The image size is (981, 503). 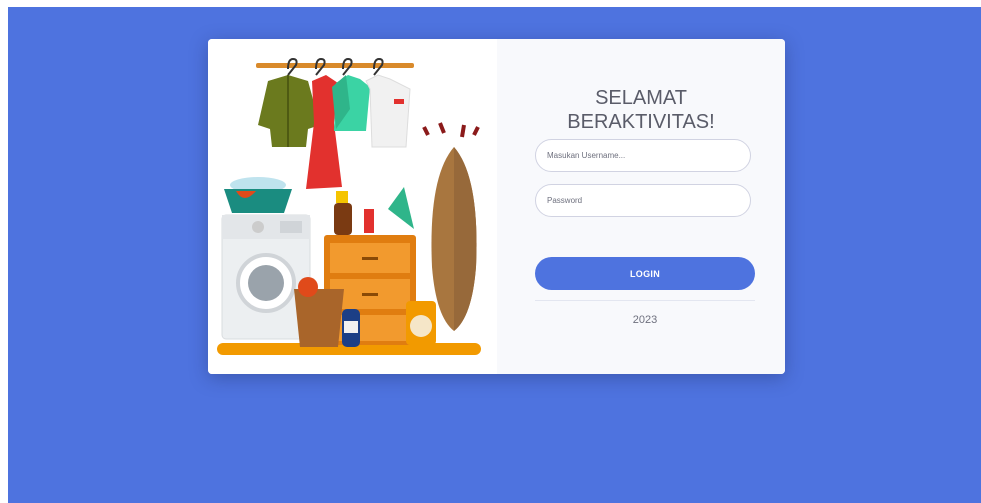 I want to click on login-title: SELAMAT BERAKTIVITAS!, so click(x=641, y=110).